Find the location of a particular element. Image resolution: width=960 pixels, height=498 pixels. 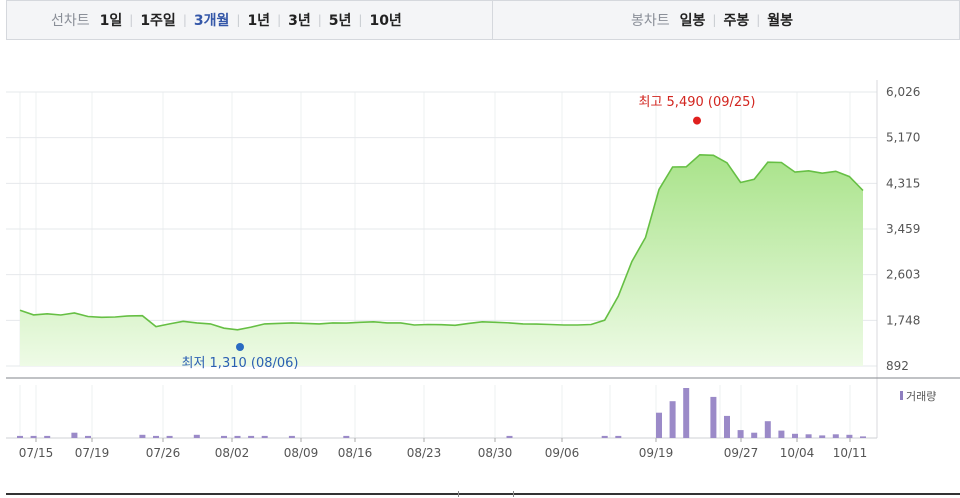

x-tick-label: 08/30 is located at coordinates (495, 453).